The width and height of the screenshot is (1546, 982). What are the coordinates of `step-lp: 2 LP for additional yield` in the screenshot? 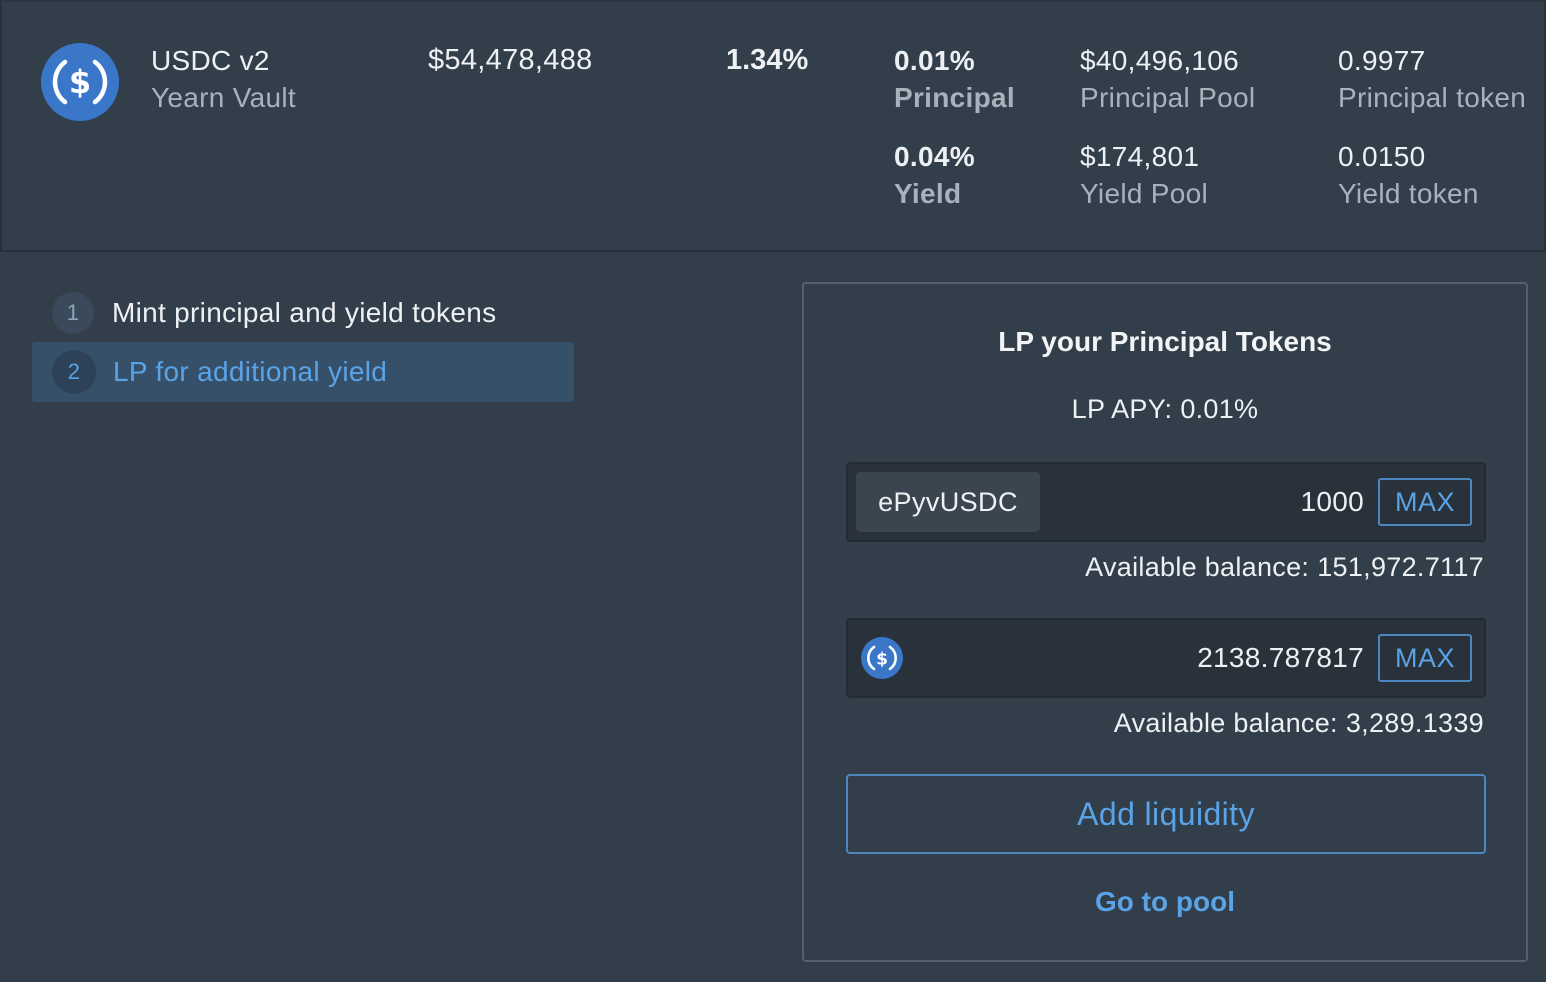 It's located at (303, 372).